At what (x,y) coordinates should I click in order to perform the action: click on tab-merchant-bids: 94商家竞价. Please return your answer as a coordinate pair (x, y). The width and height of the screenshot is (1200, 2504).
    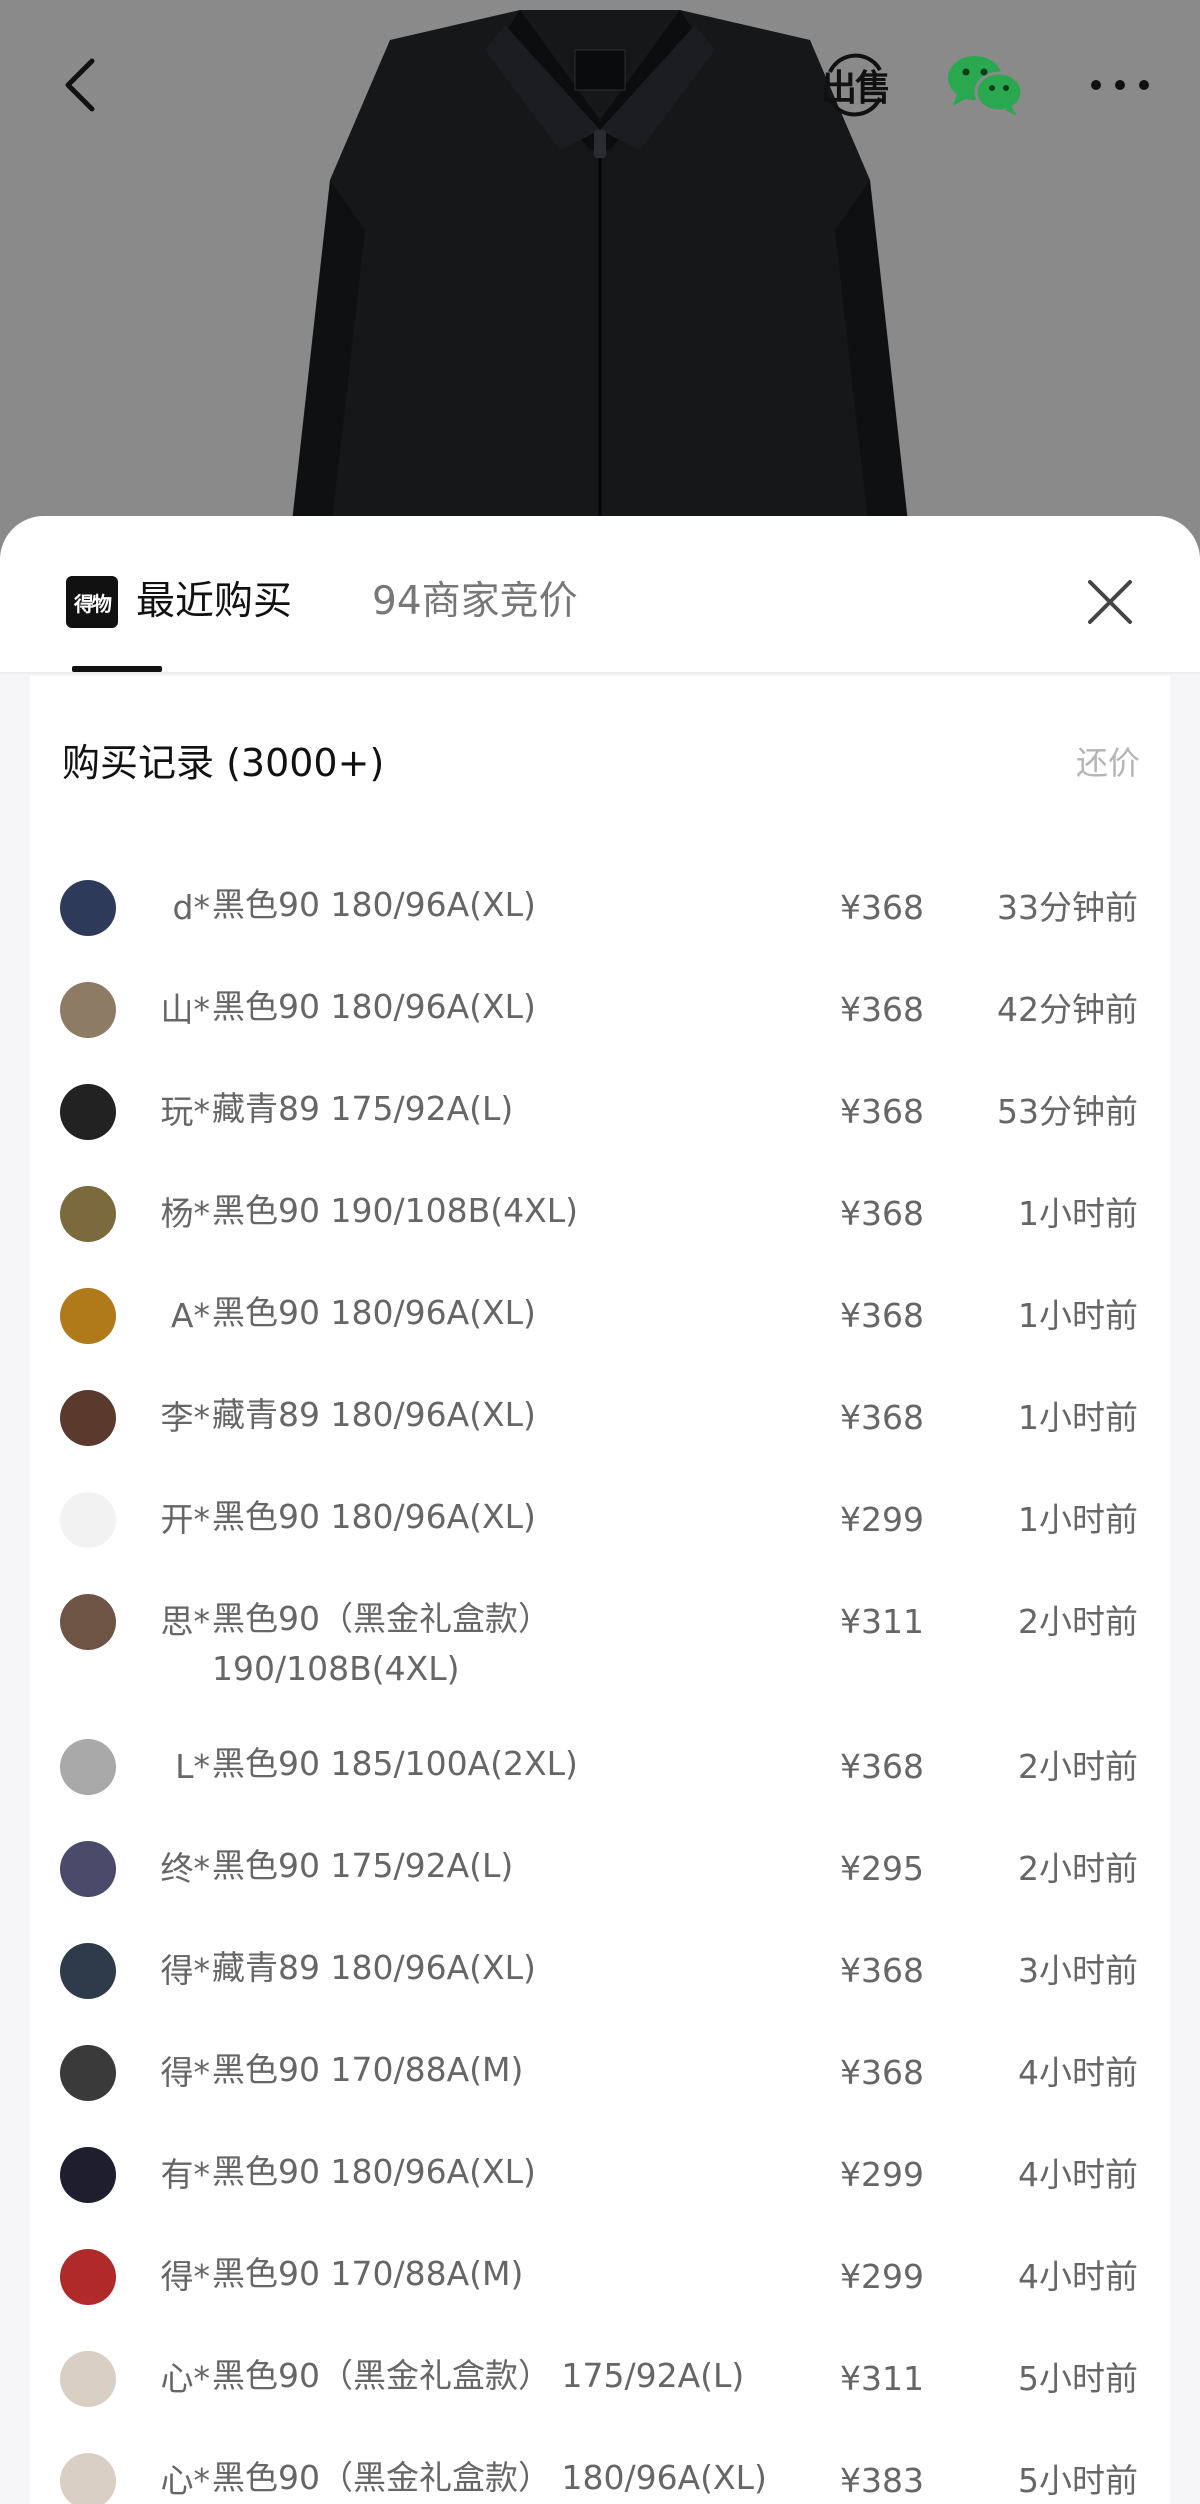
    Looking at the image, I should click on (475, 619).